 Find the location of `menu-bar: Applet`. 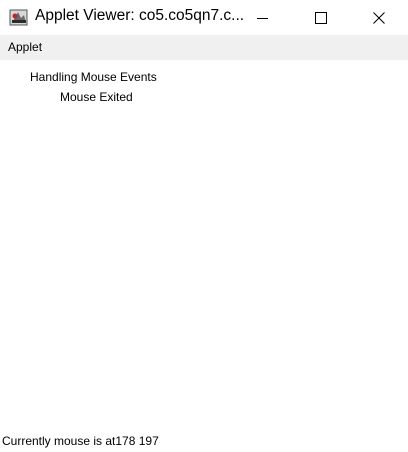

menu-bar: Applet is located at coordinates (204, 47).